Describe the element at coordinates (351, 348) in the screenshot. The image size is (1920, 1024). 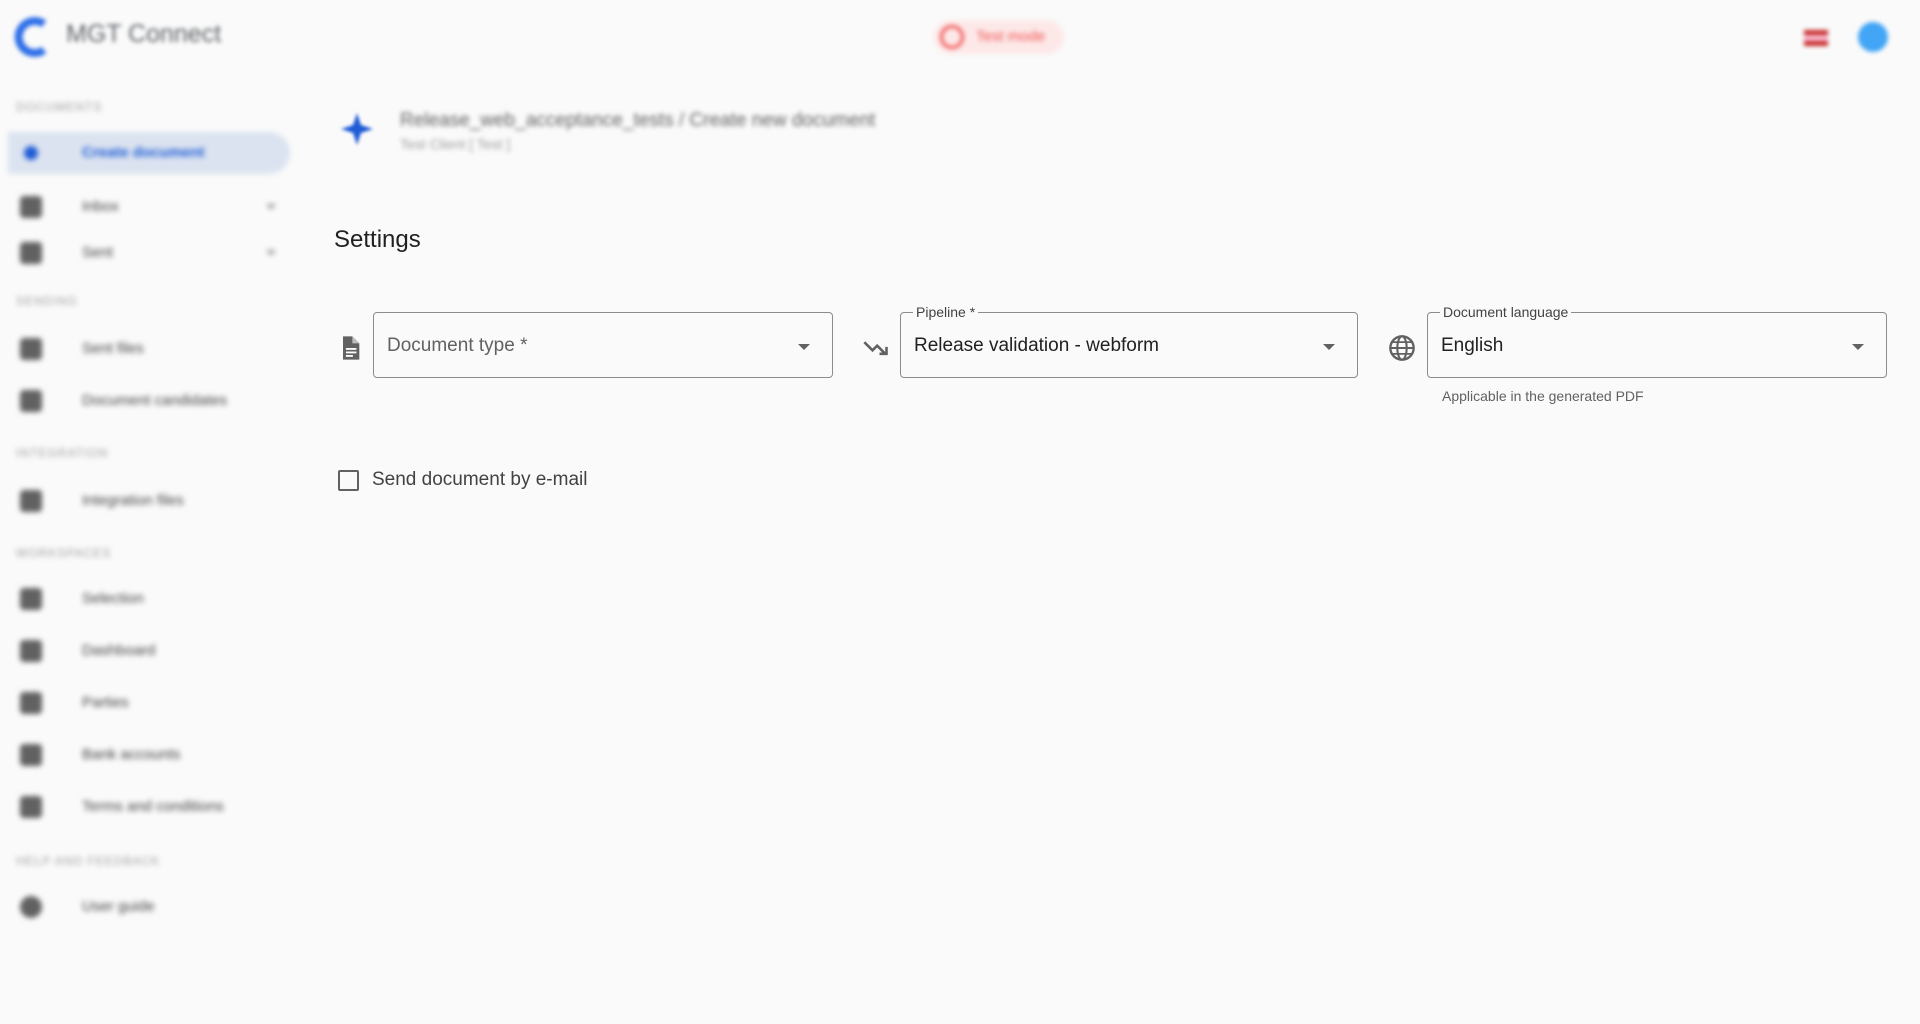
I see `document-icon` at that location.